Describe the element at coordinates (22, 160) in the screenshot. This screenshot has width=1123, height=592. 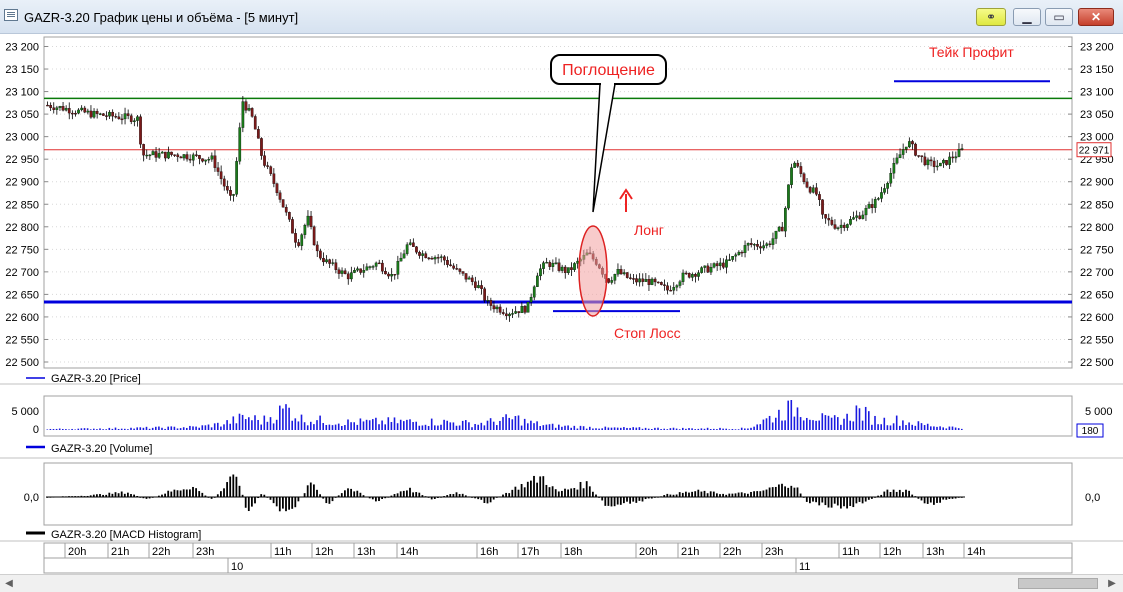
I see `price-tick-label: 22 950` at that location.